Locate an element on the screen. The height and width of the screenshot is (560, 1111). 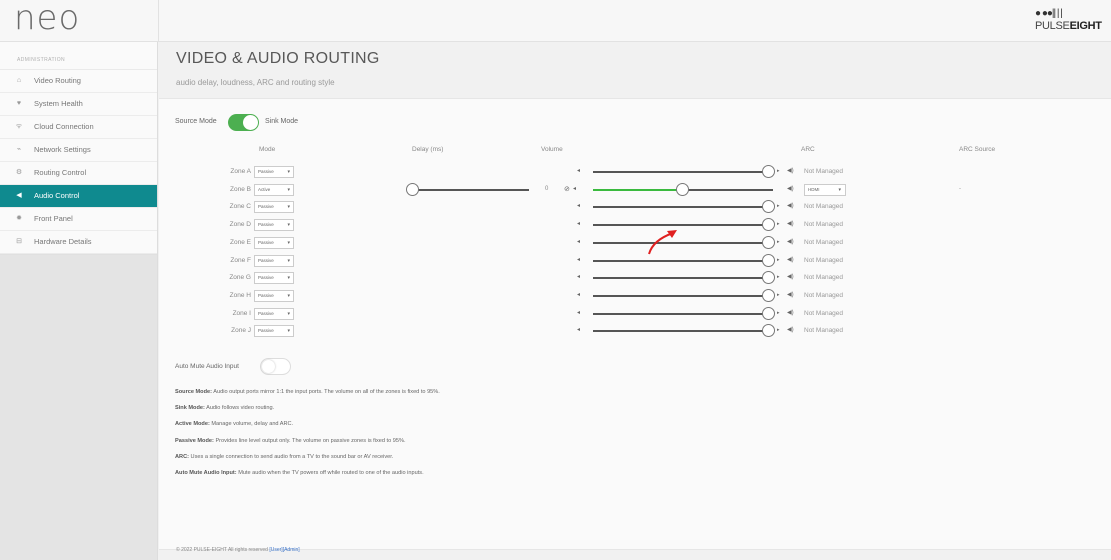
gears-icon: ⚙ is located at coordinates (19, 172).